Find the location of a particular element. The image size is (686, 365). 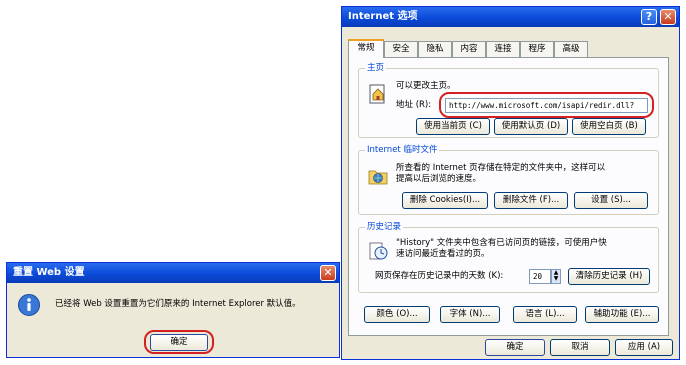

history-days-label: 网页保存在历史记录中的天数 (K): is located at coordinates (439, 276).